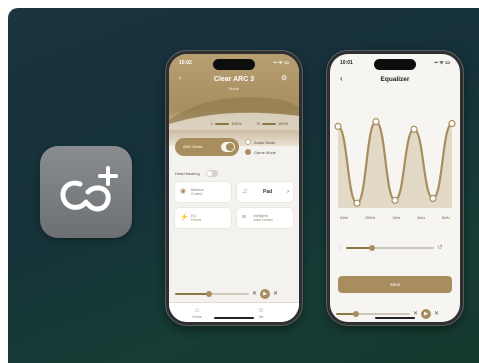 The height and width of the screenshot is (363, 479). What do you see at coordinates (395, 284) in the screenshot?
I see `save-button: Save` at bounding box center [395, 284].